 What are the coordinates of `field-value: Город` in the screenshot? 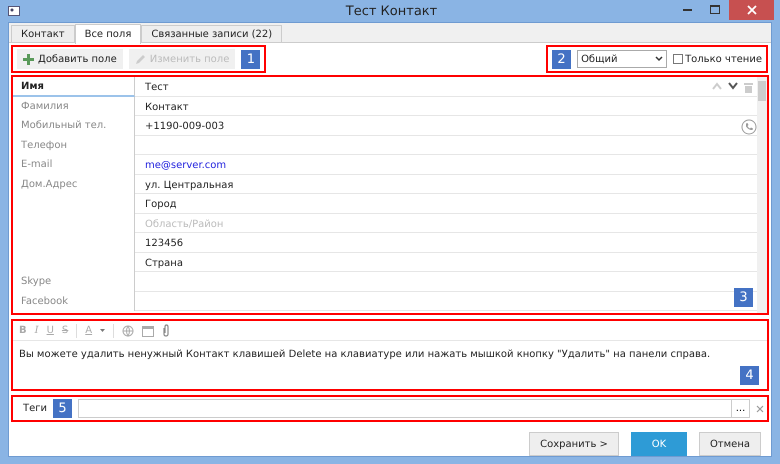 It's located at (446, 204).